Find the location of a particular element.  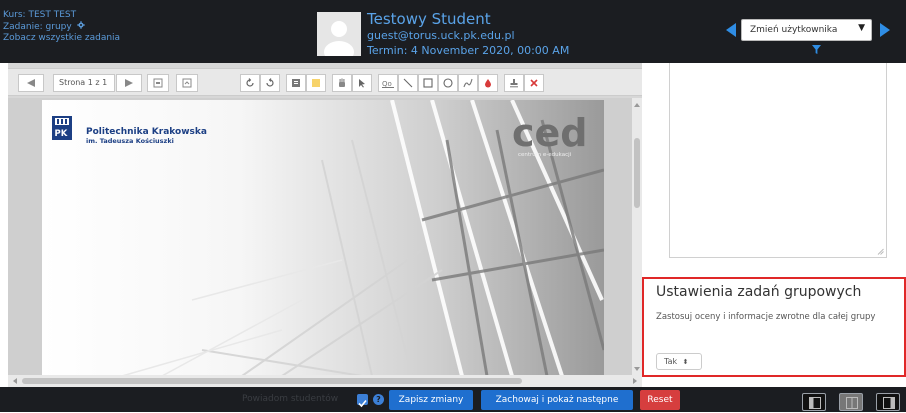

page-select: Strona 1 z 1 is located at coordinates (84, 83).